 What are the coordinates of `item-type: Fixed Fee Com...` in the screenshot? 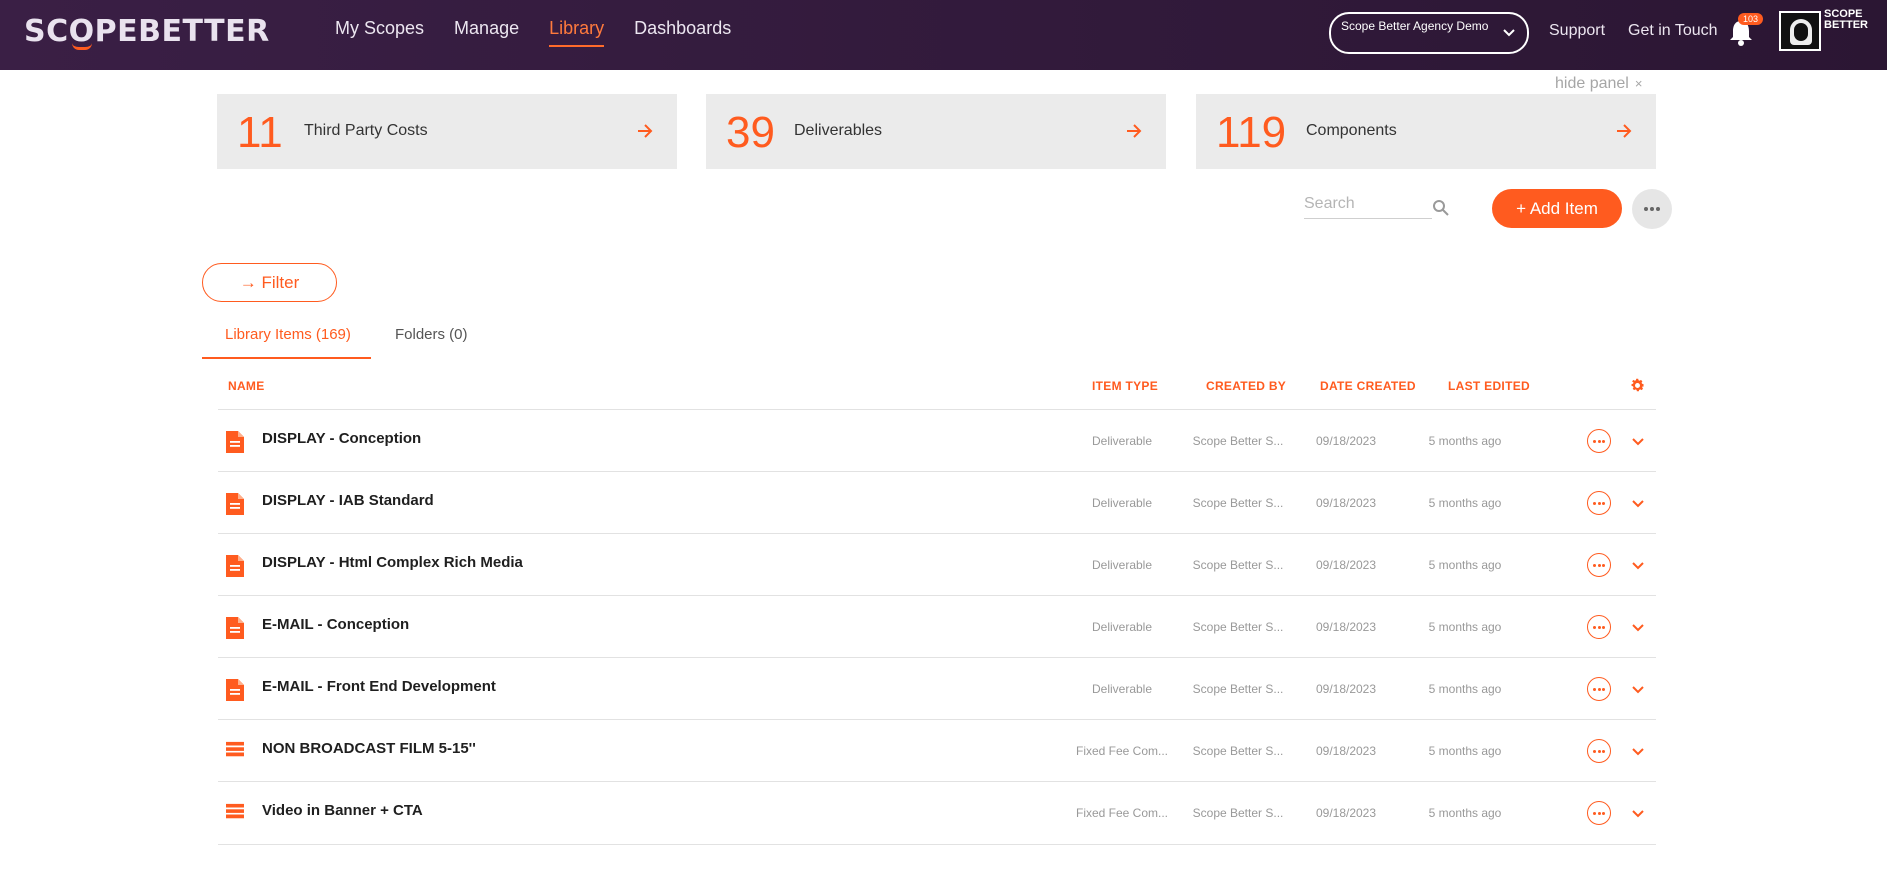 It's located at (1122, 813).